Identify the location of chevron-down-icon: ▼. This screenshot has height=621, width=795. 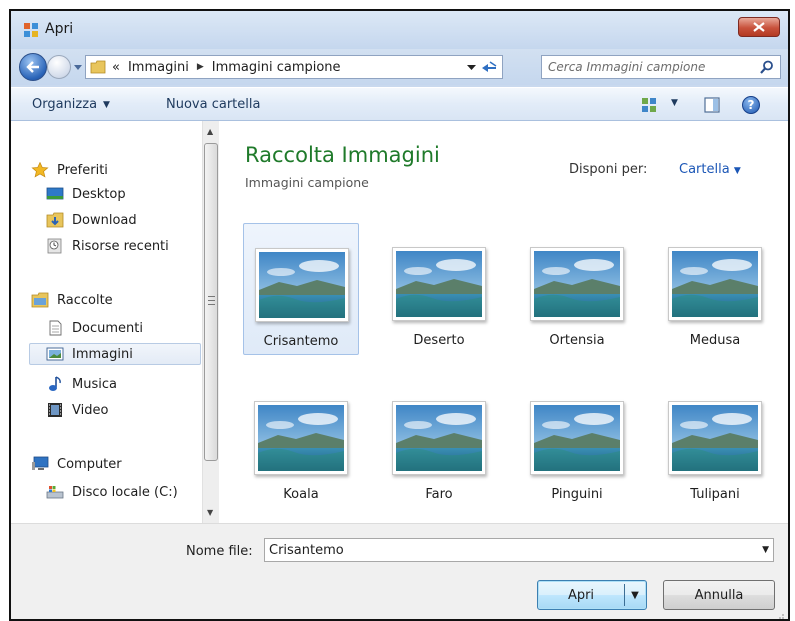
(737, 171).